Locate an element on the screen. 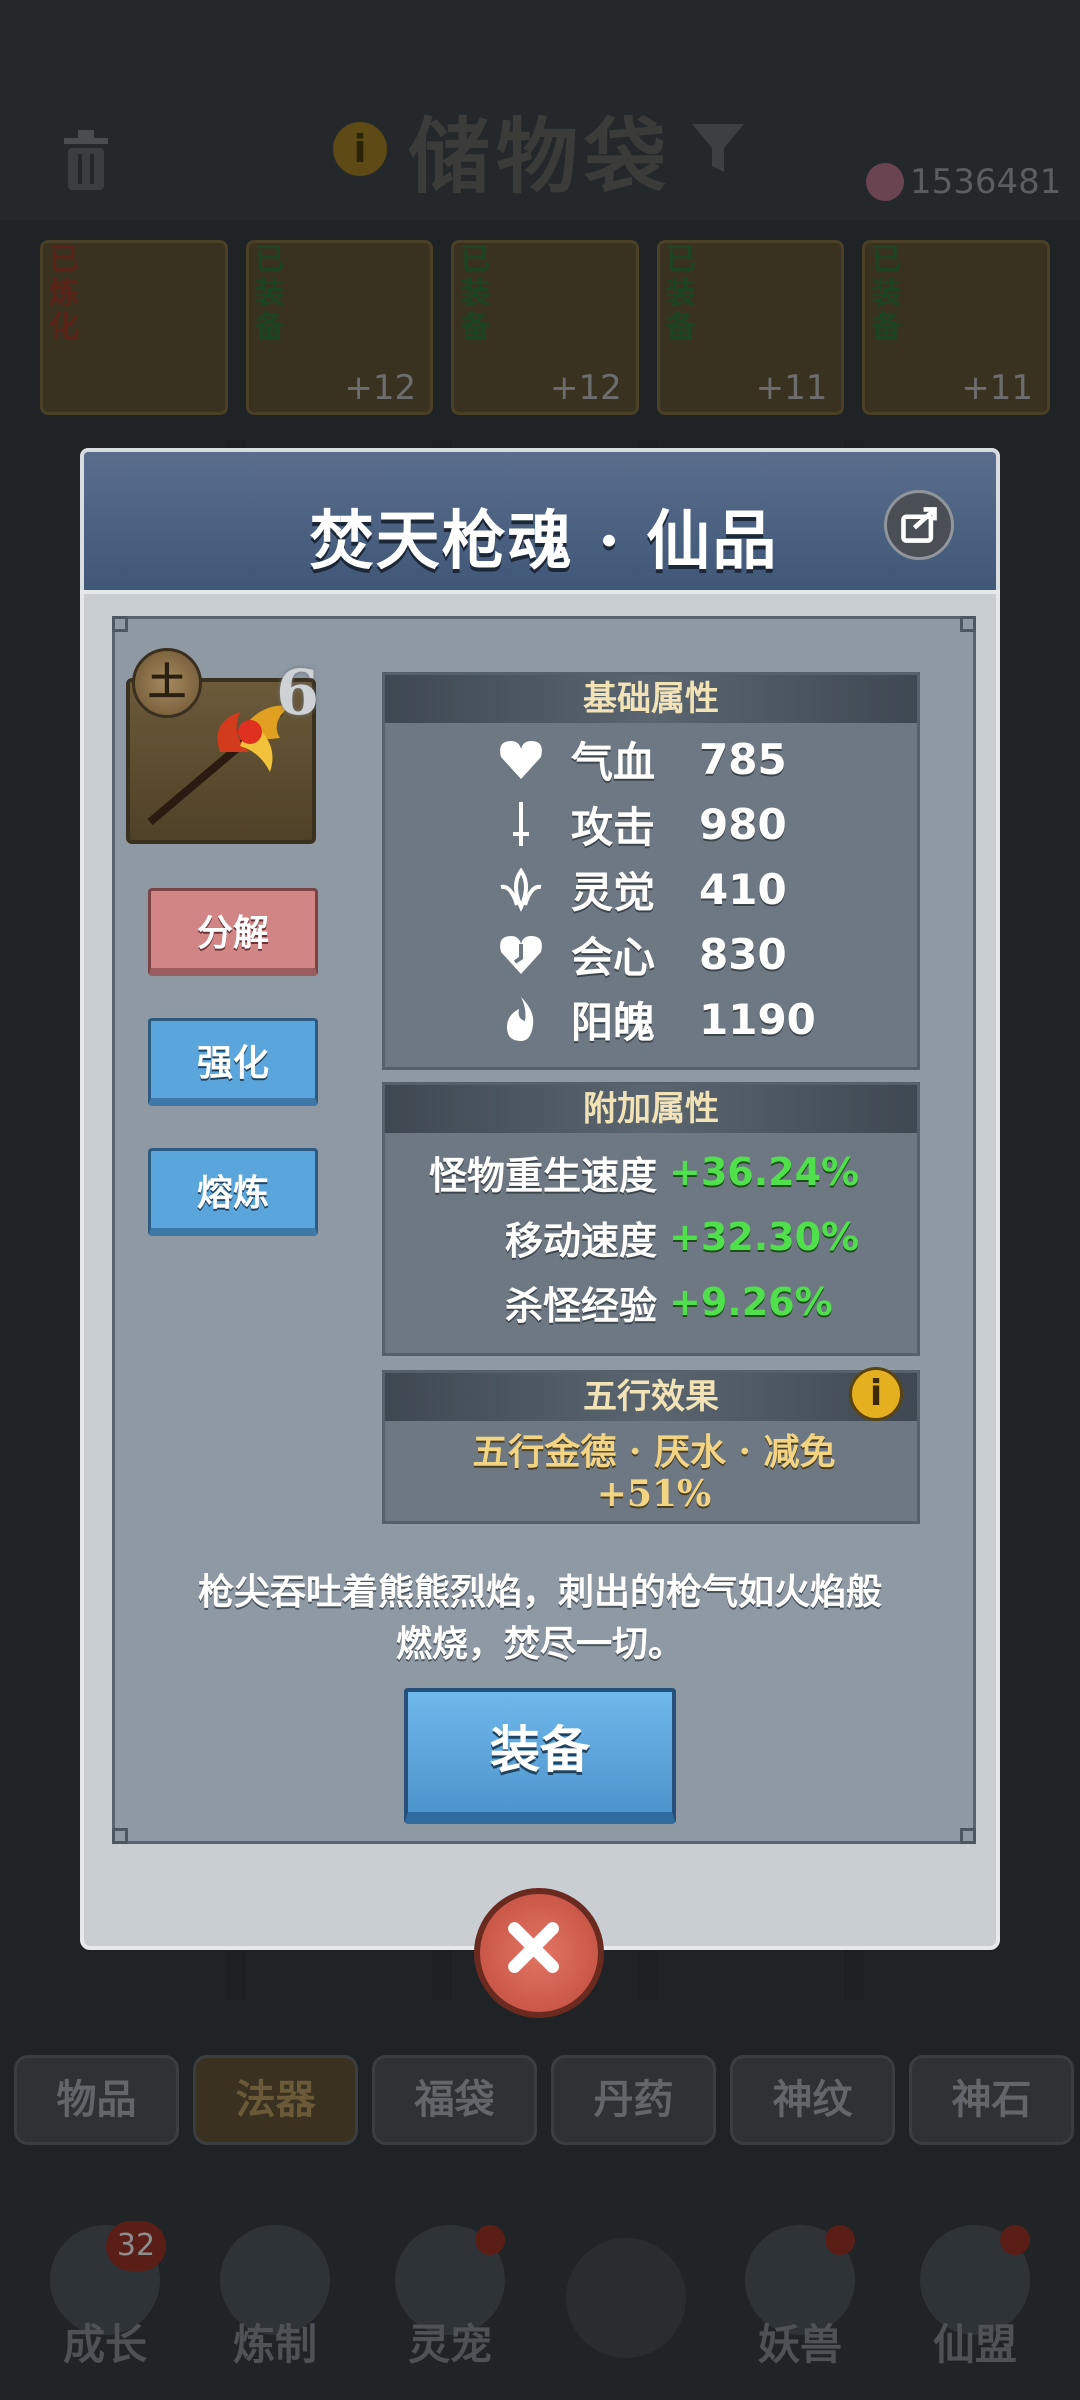 Image resolution: width=1080 pixels, height=2400 pixels. extra-stat-row: 怪物重生速度 +36.24% is located at coordinates (654, 1172).